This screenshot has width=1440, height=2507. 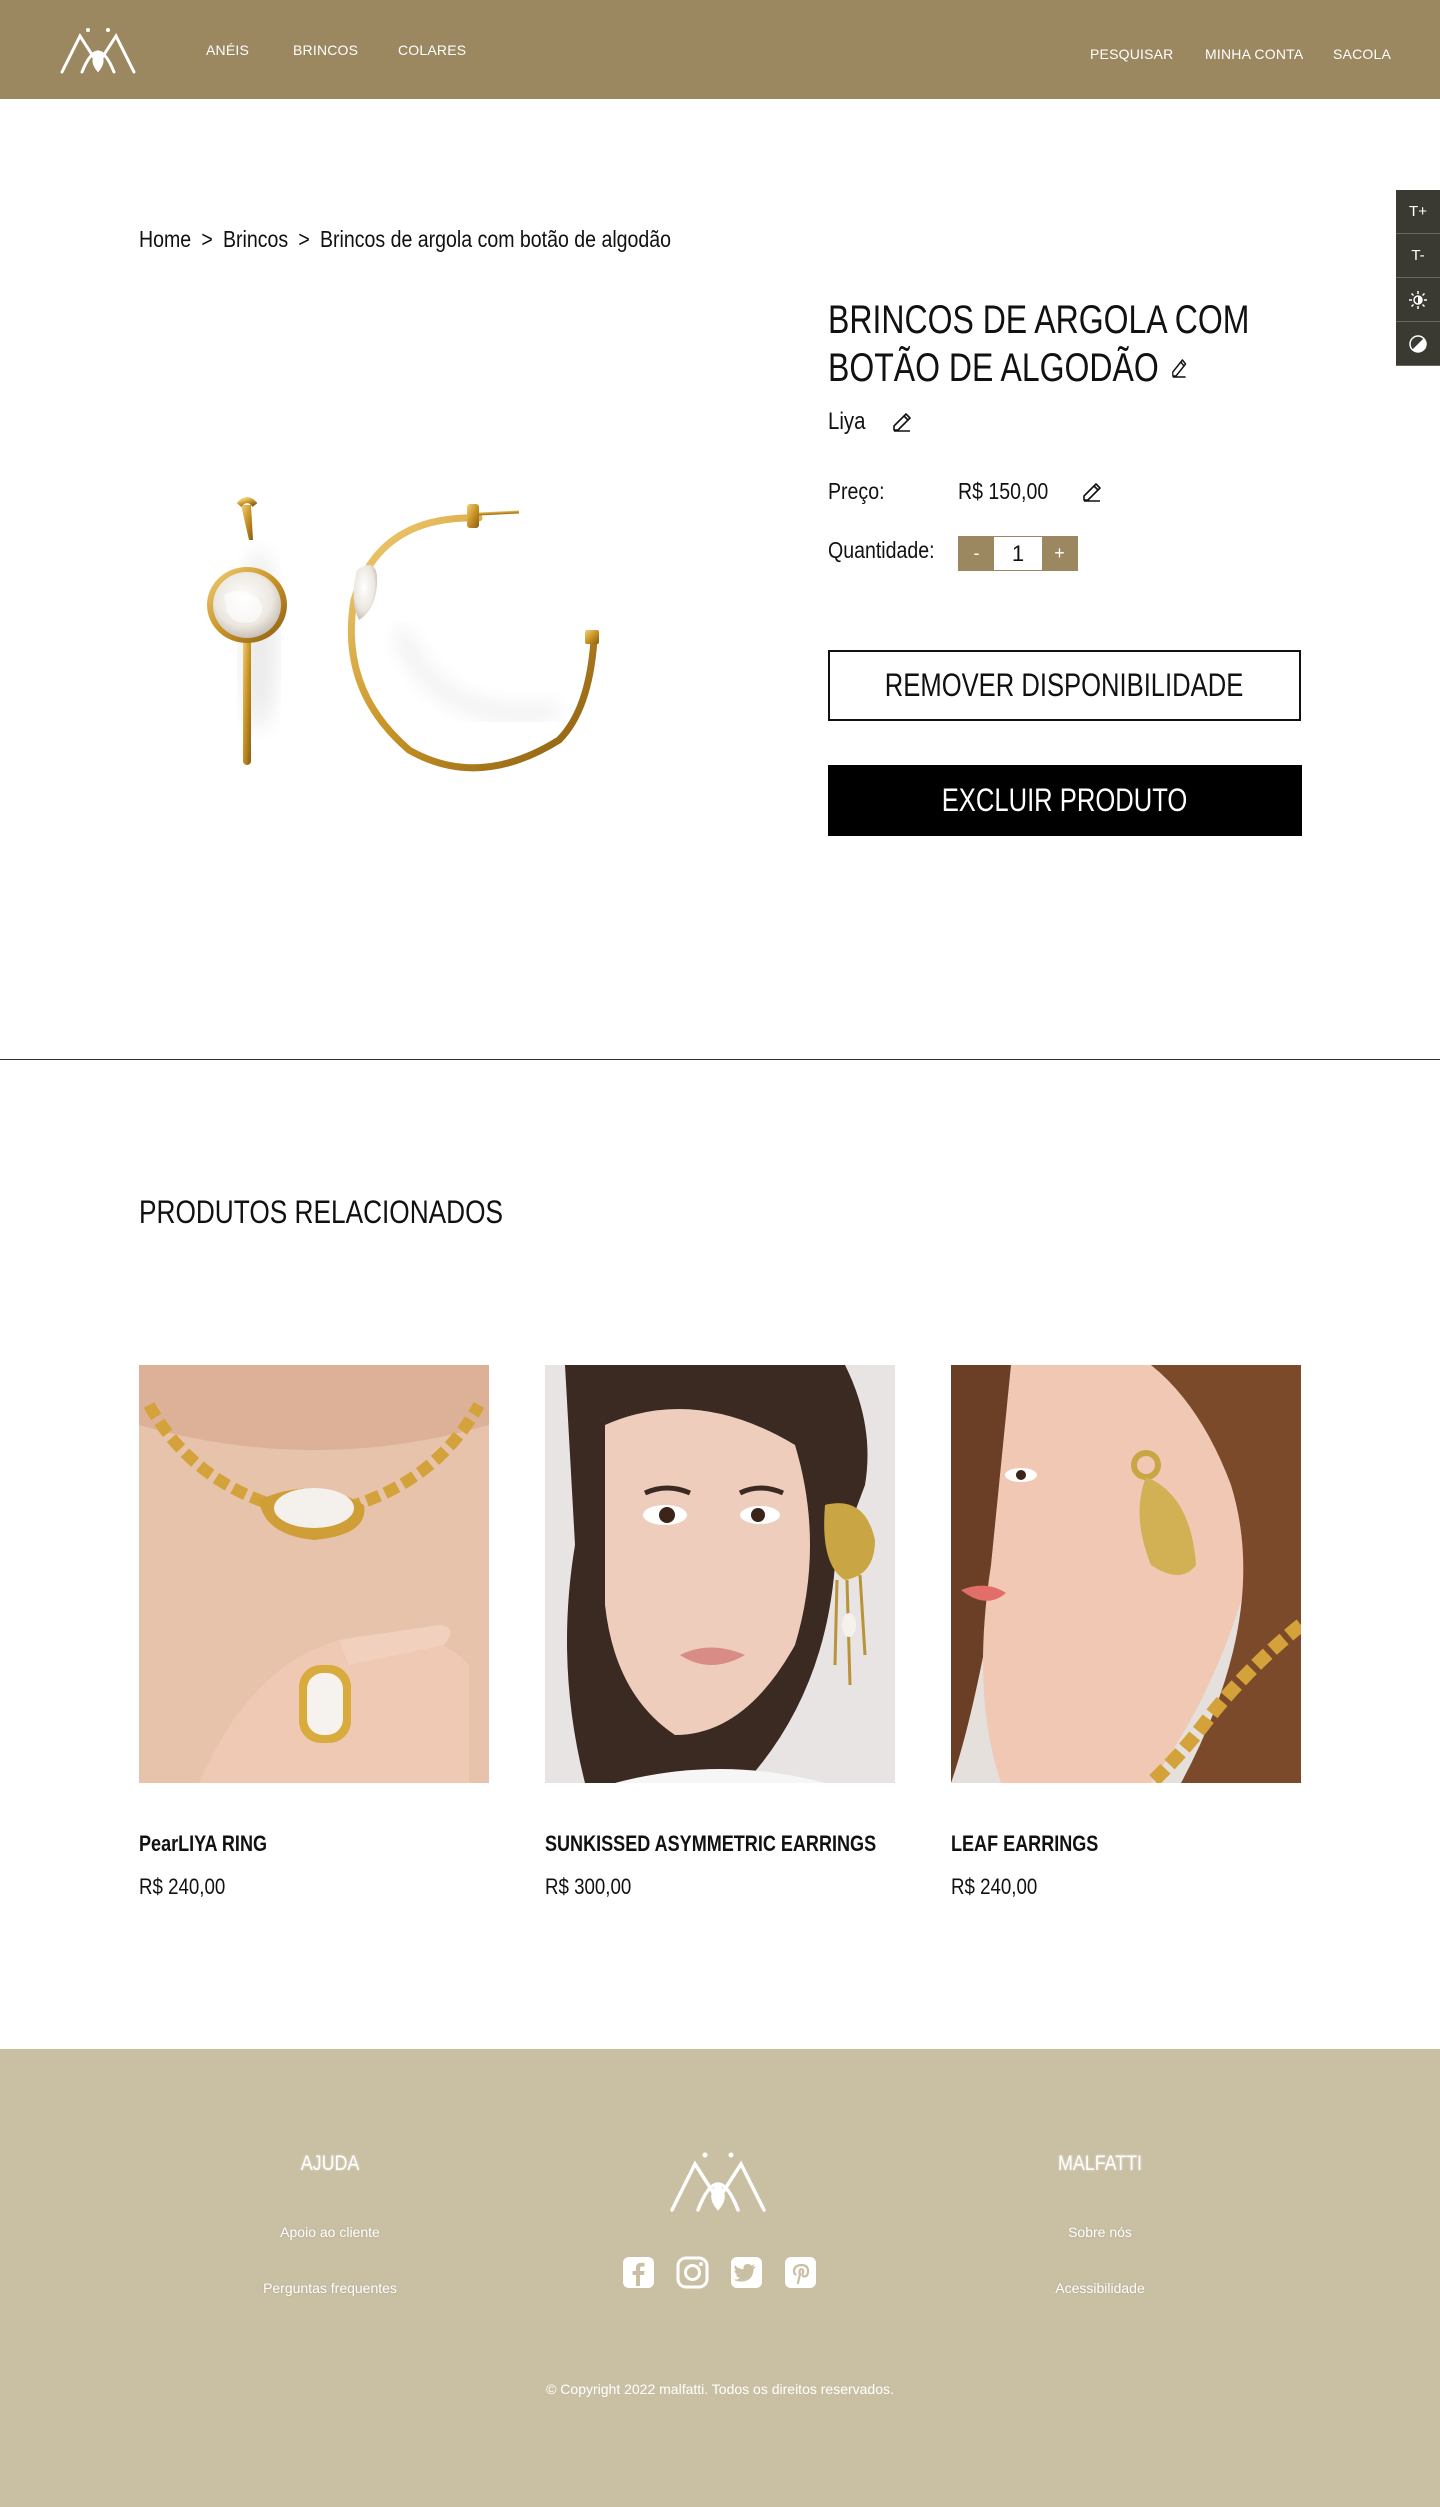 I want to click on accessibility-toolbar: T+ T-, so click(x=1418, y=278).